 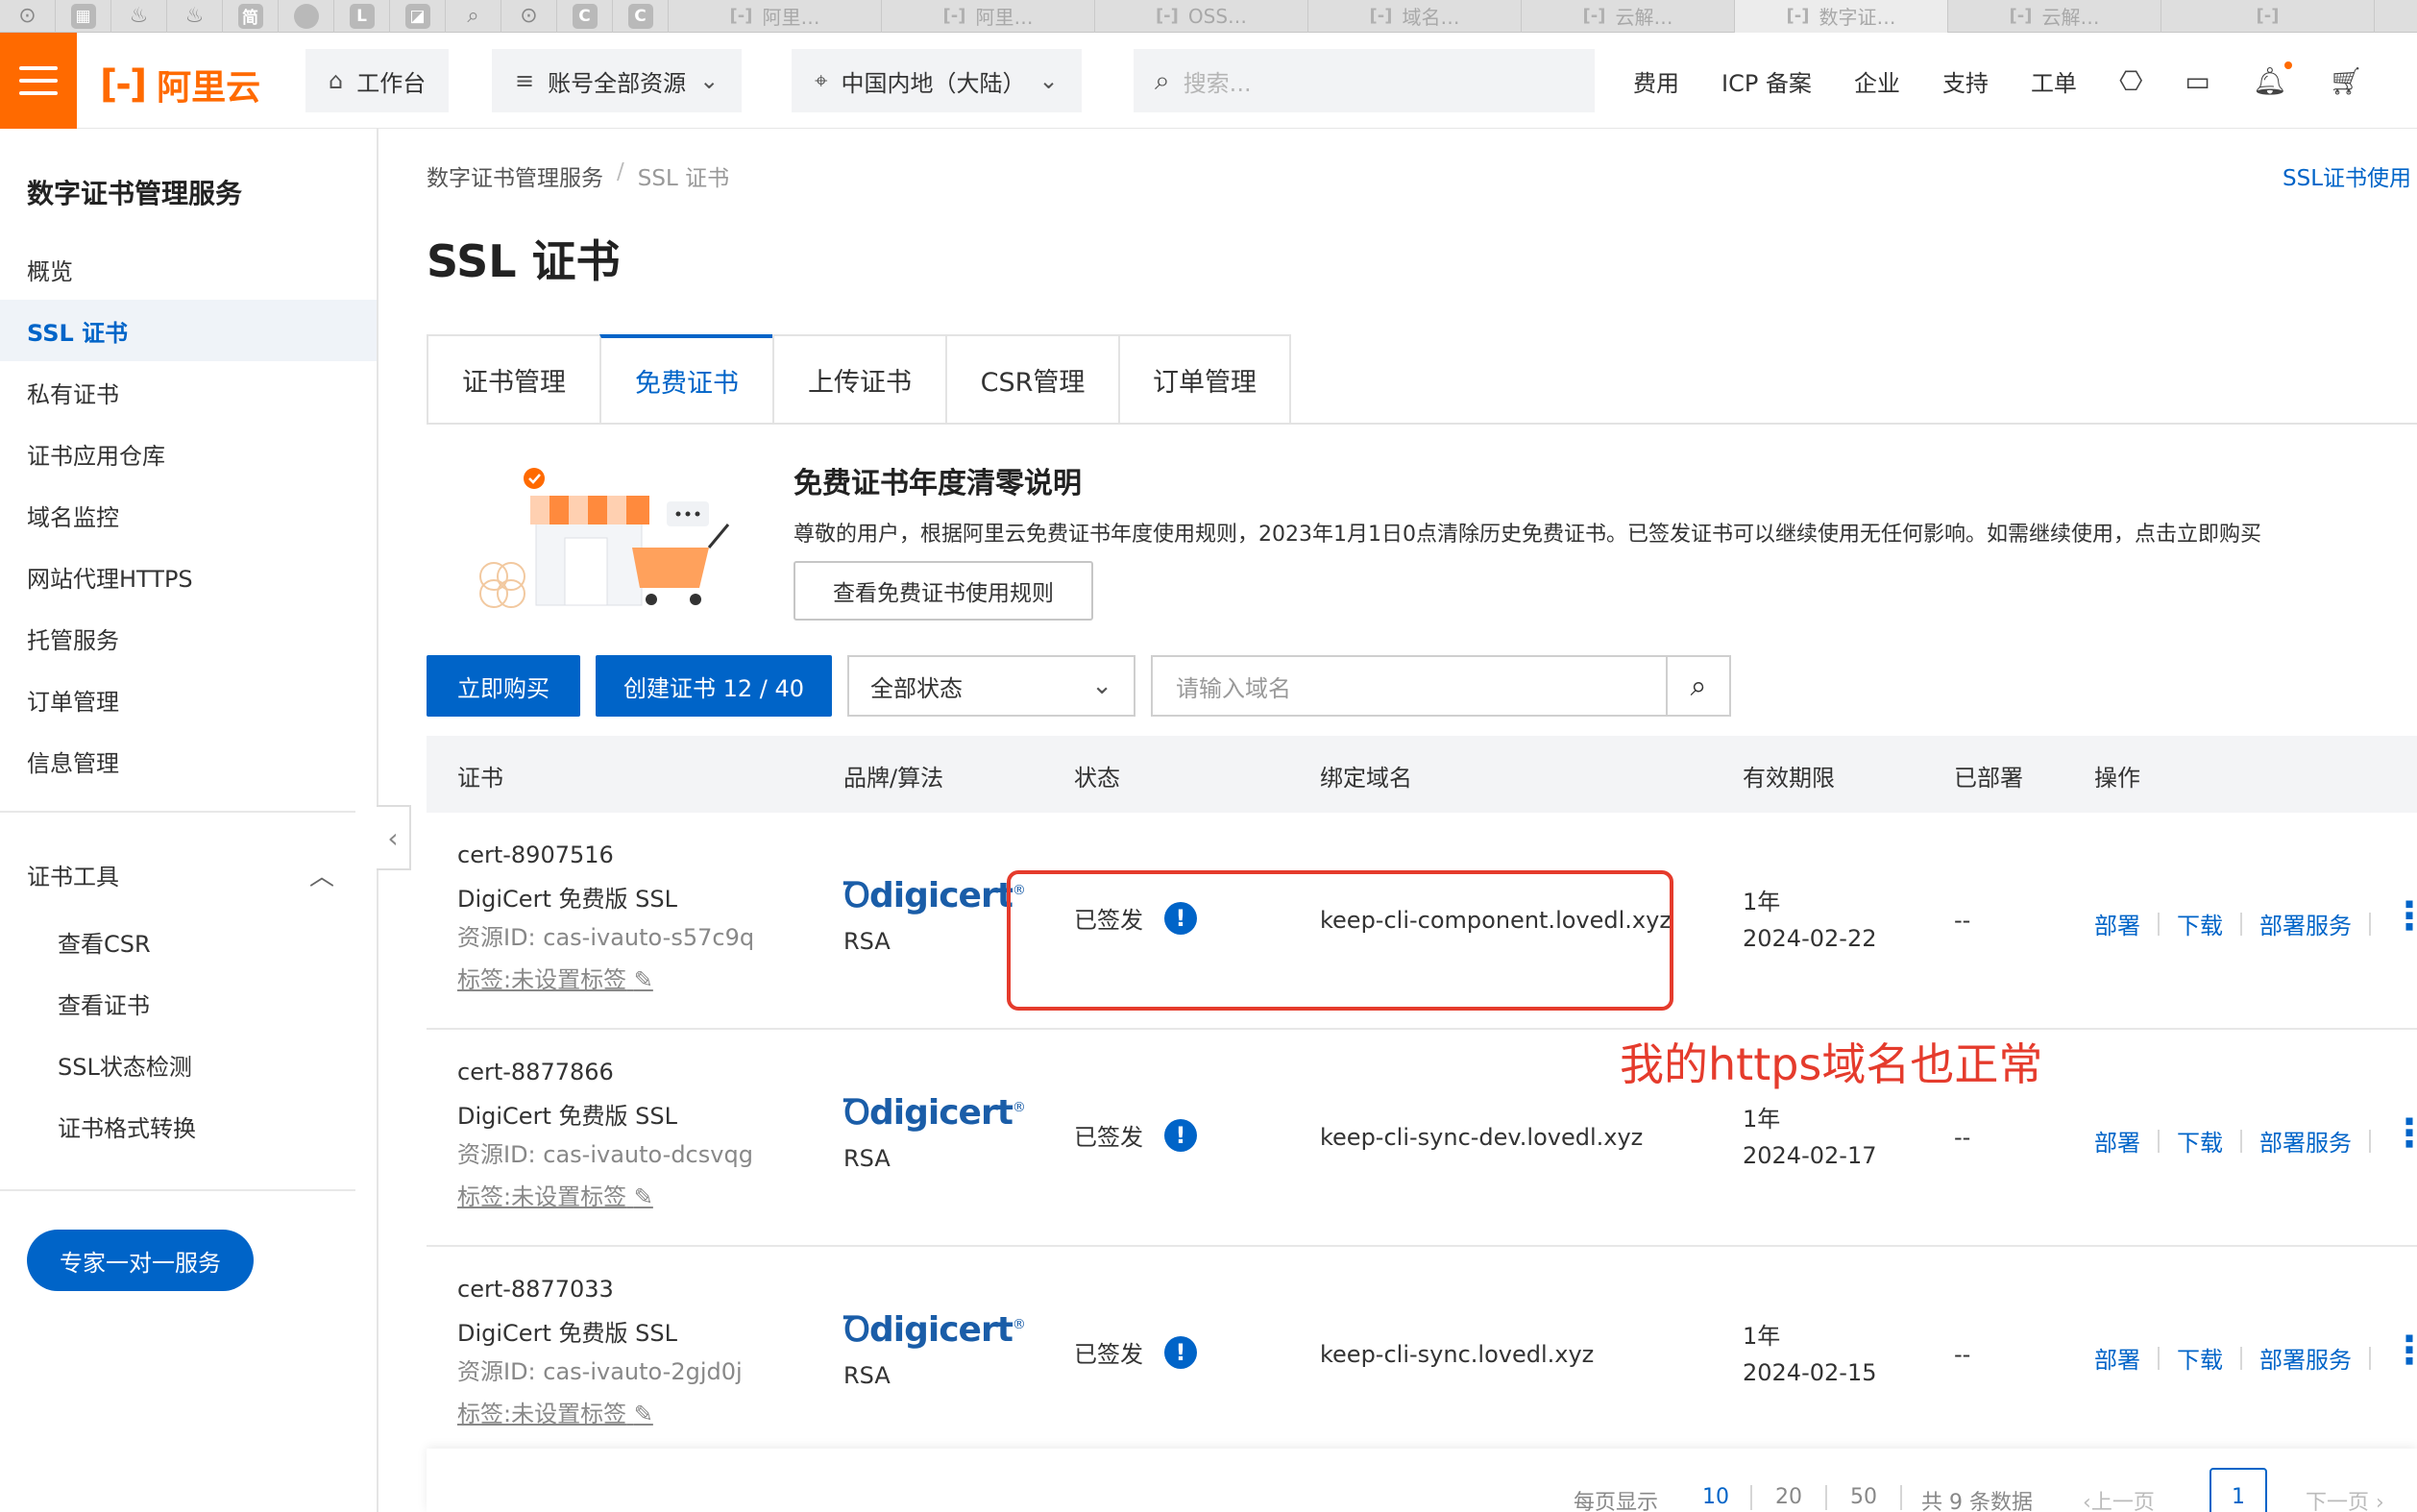 I want to click on sidebar-item-orders: 订单管理, so click(x=188, y=699).